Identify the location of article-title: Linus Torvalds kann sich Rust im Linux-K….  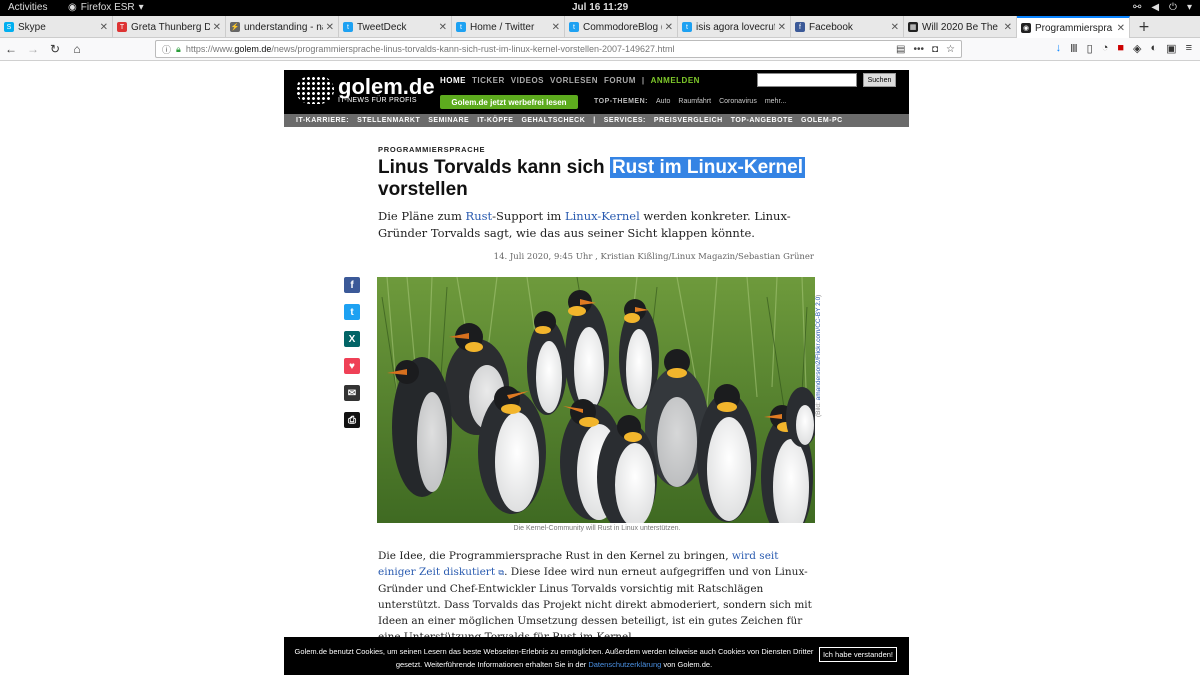
(608, 179).